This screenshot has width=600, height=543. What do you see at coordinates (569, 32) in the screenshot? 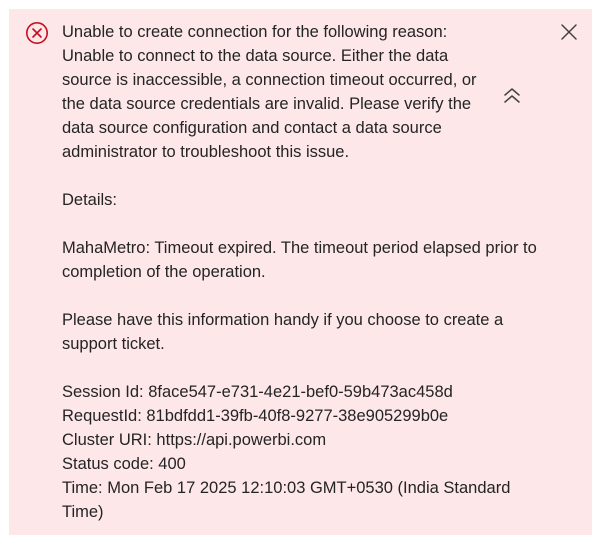
I see `close-icon` at bounding box center [569, 32].